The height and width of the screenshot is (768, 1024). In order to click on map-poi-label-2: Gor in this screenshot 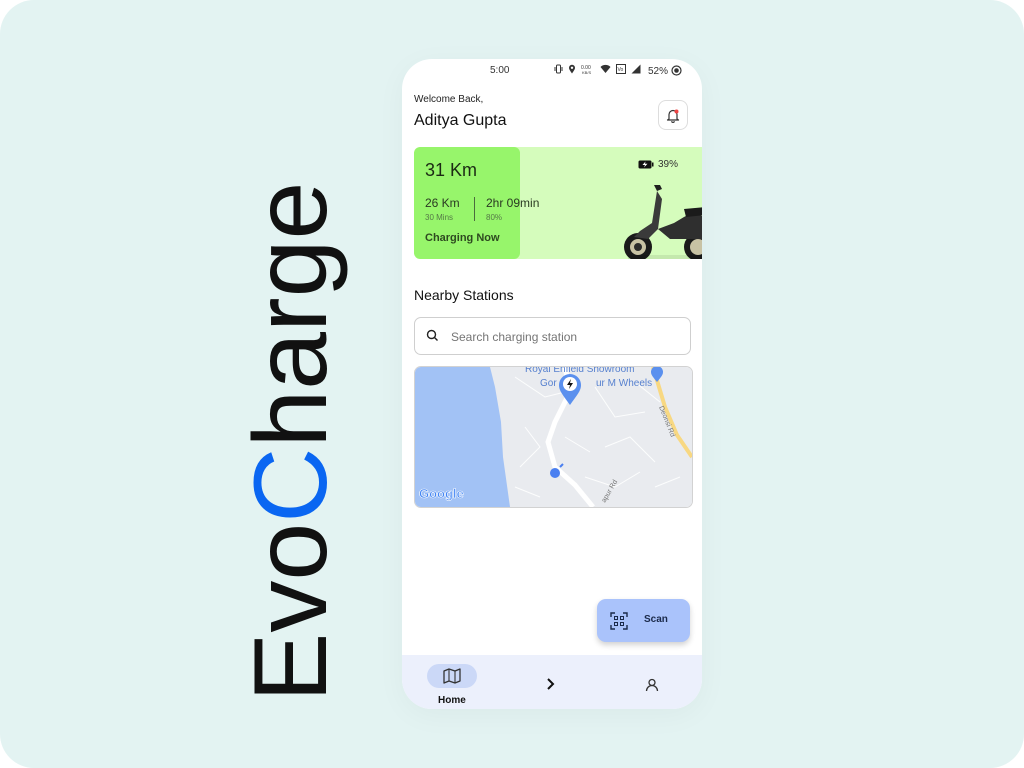, I will do `click(548, 383)`.